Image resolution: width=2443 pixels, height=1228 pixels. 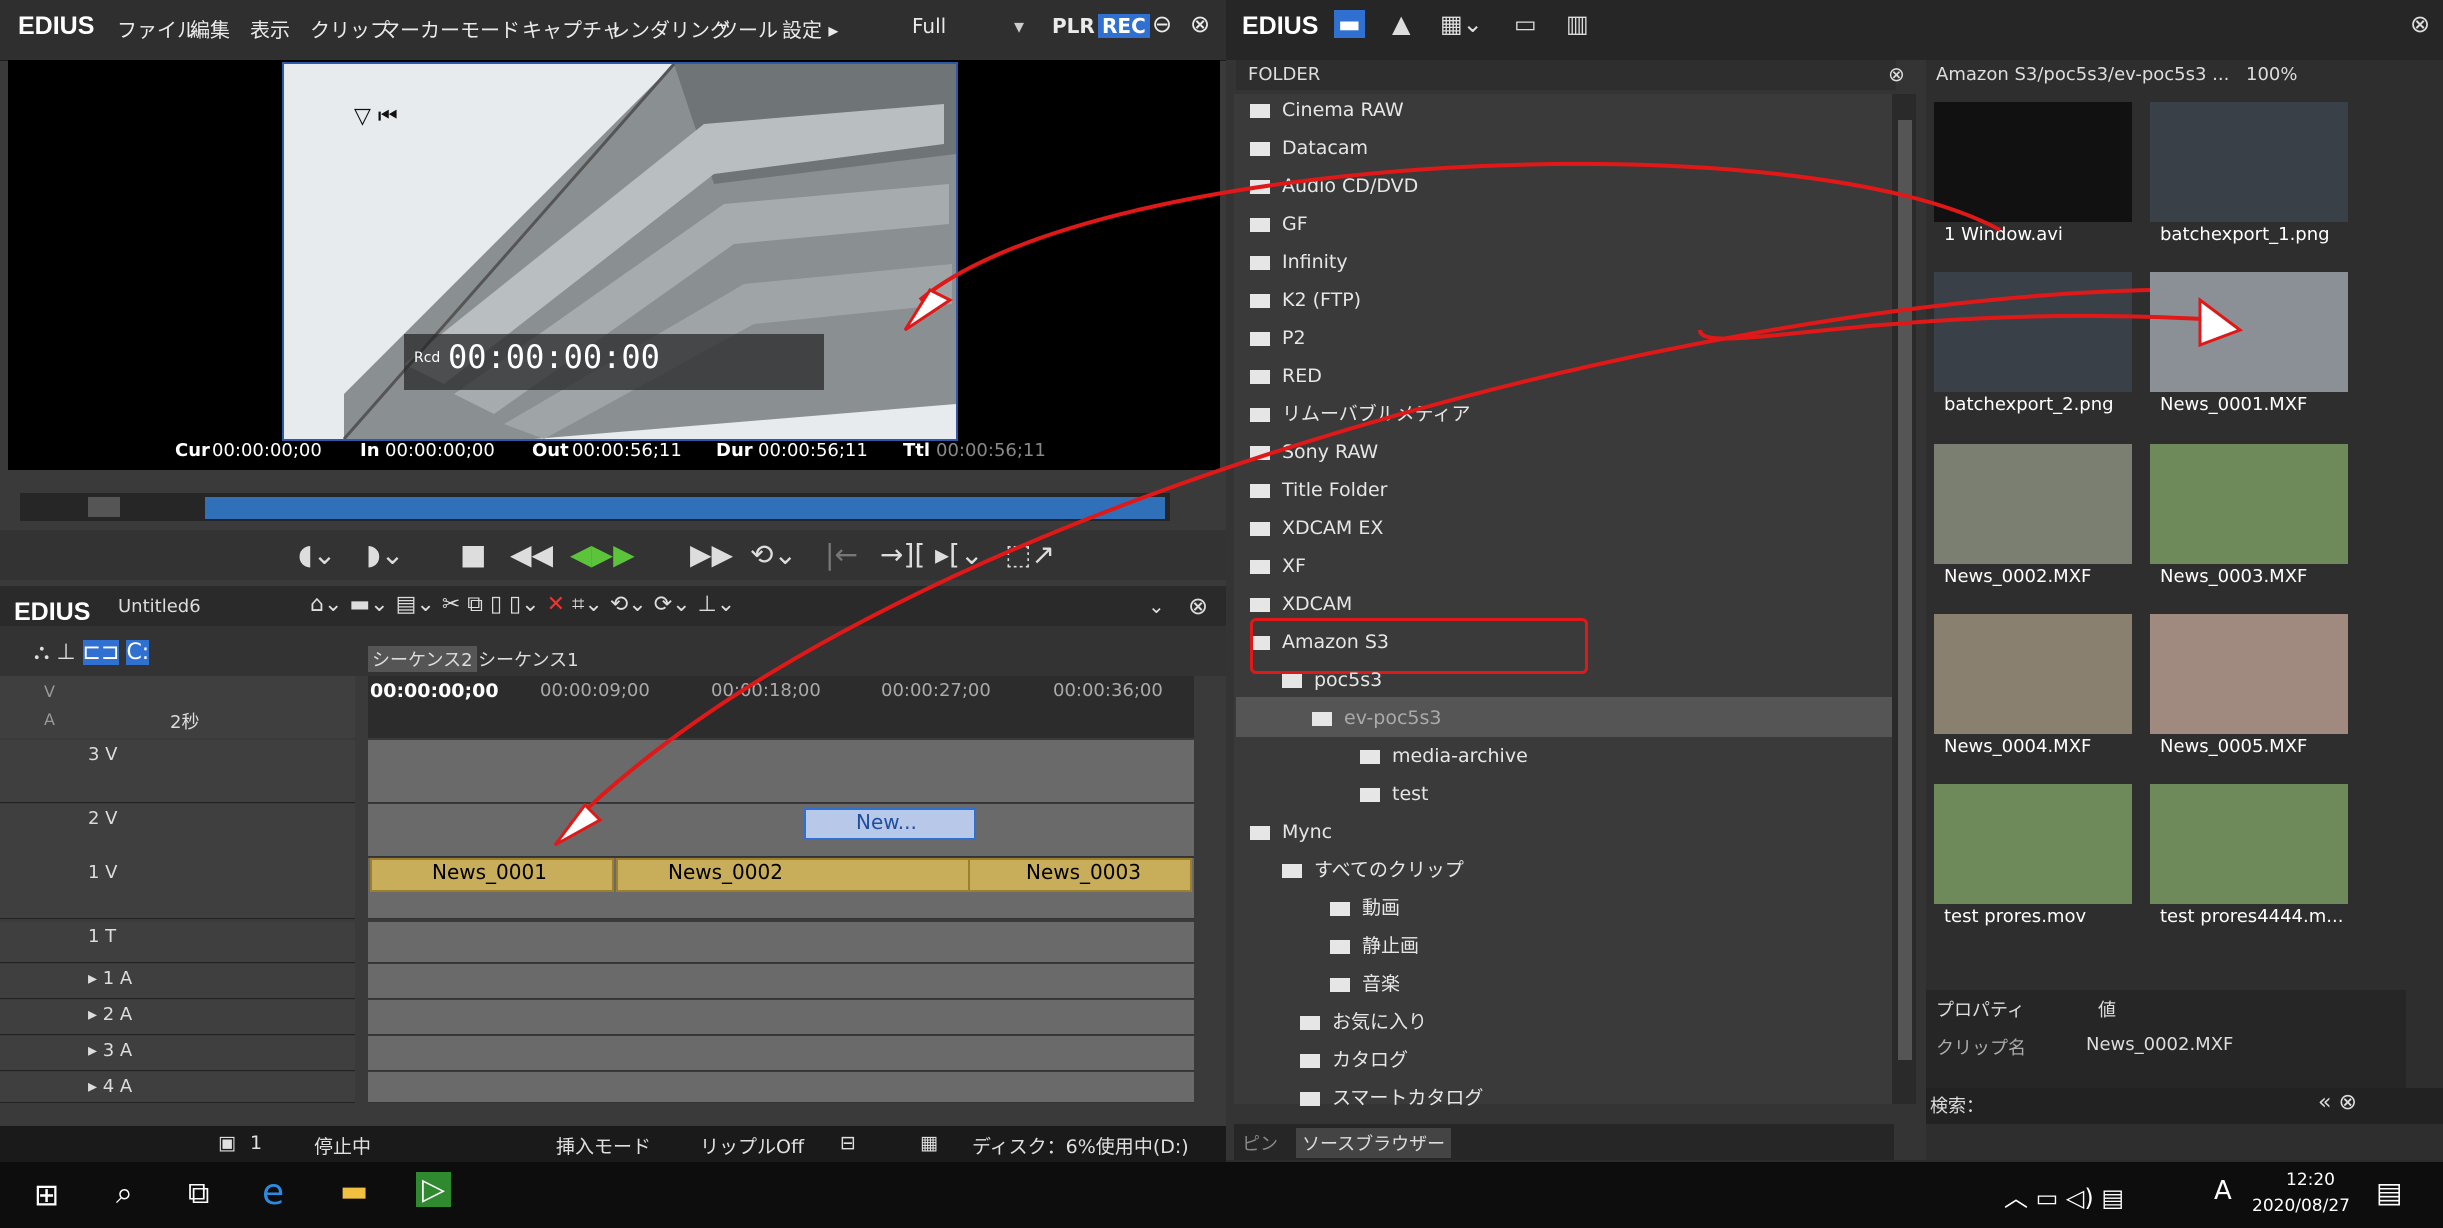 I want to click on ime-indicator: A, so click(x=2223, y=1191).